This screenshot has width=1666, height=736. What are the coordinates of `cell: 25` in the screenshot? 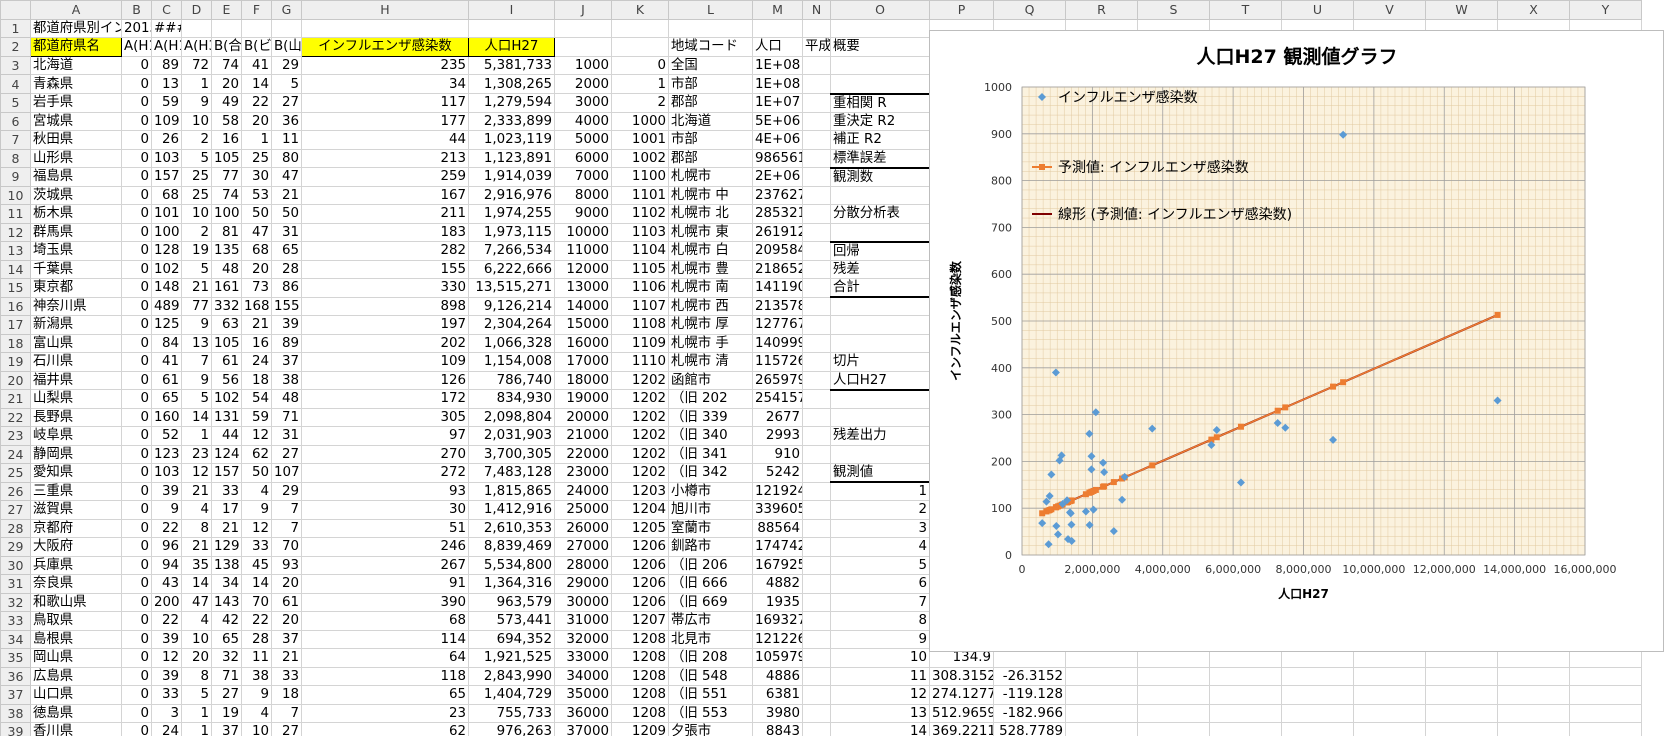 It's located at (196, 177).